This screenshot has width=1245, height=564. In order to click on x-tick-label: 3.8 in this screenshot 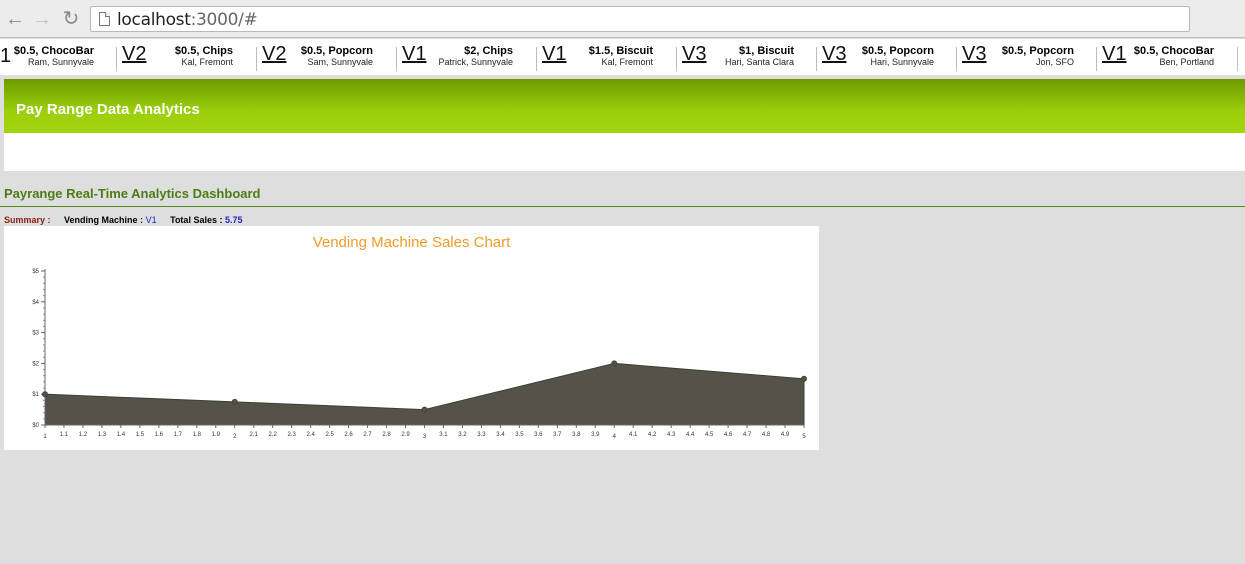, I will do `click(576, 435)`.